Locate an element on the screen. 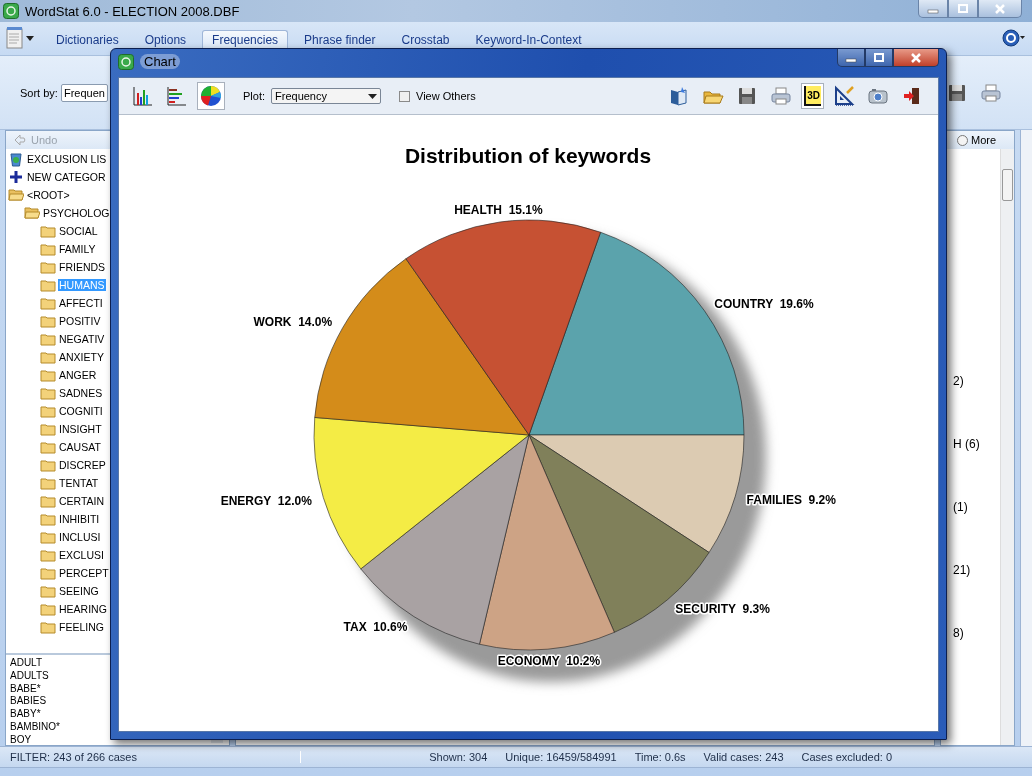 The width and height of the screenshot is (1032, 776). tree-item: HEARING is located at coordinates (83, 609).